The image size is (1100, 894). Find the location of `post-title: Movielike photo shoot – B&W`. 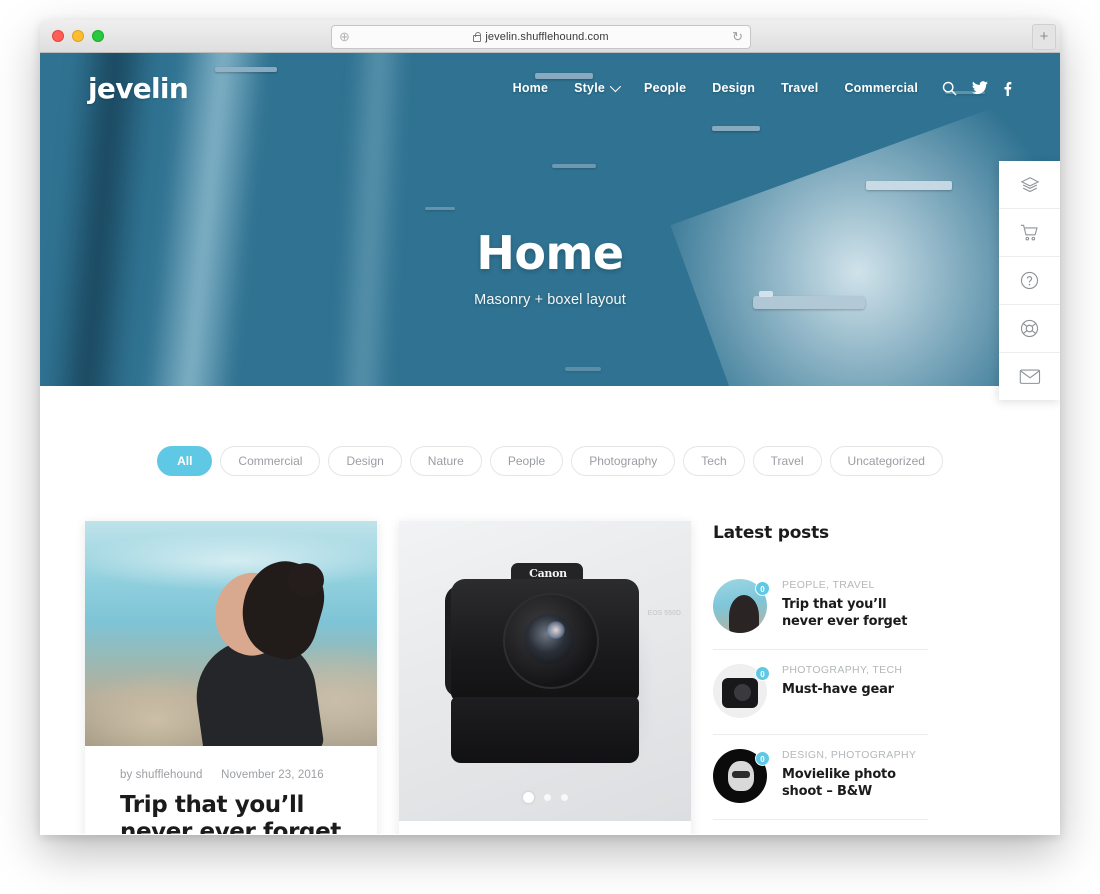

post-title: Movielike photo shoot – B&W is located at coordinates (855, 783).